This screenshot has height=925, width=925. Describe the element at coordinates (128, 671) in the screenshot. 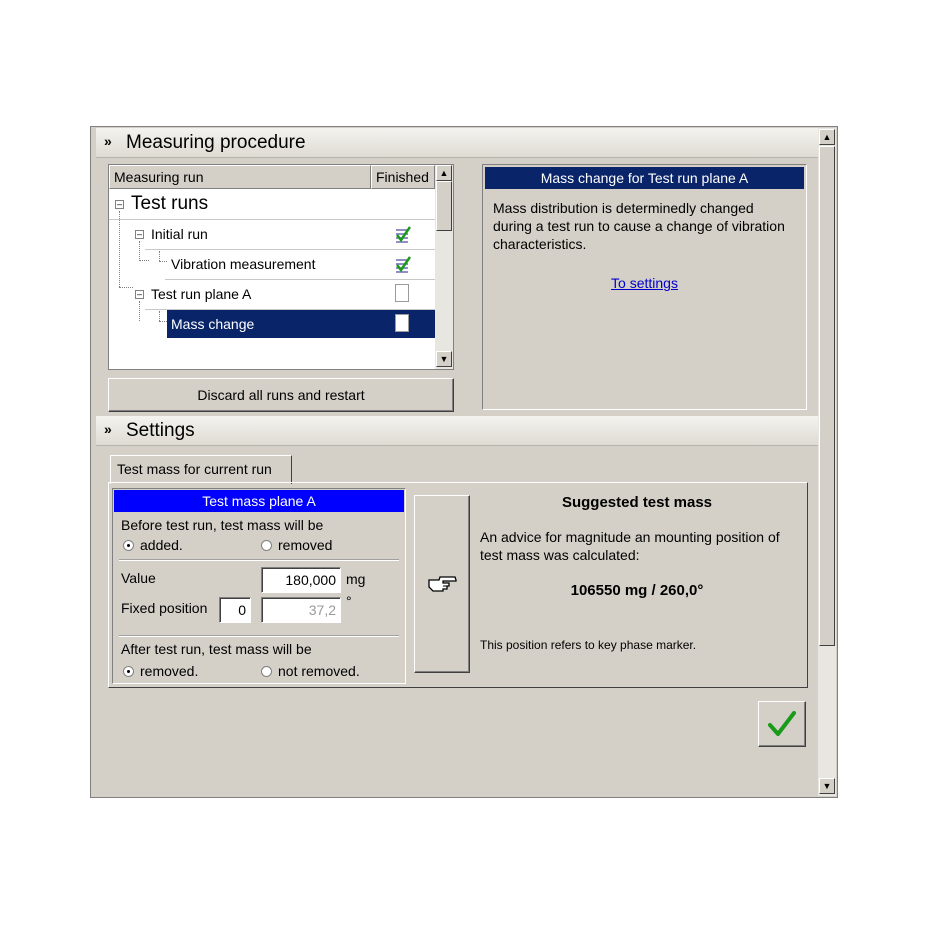

I see `radio-after-removed-indicator` at that location.